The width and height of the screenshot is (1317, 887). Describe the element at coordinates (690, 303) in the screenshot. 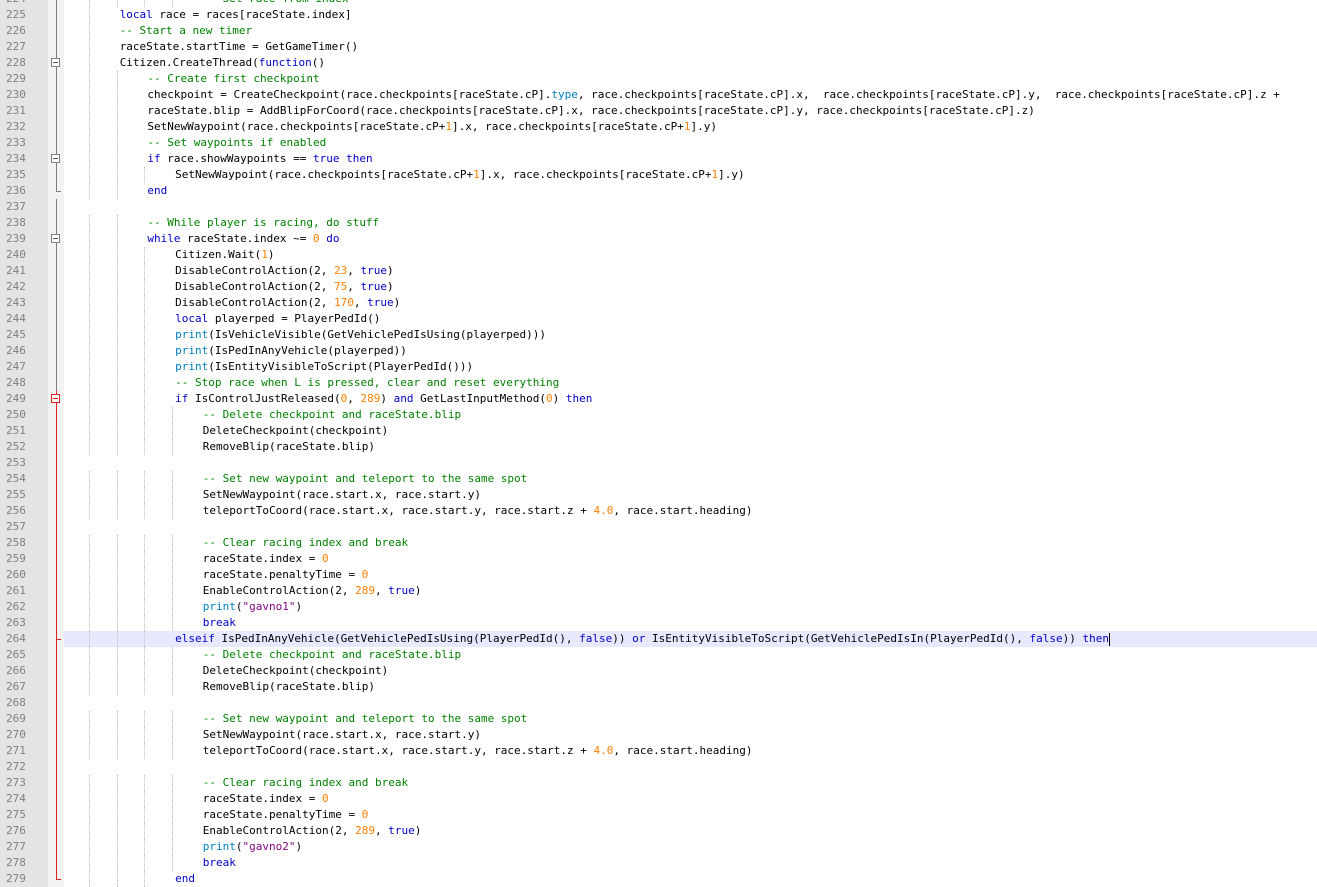

I see `code-area: DisableControlAction(2, 170, true)` at that location.